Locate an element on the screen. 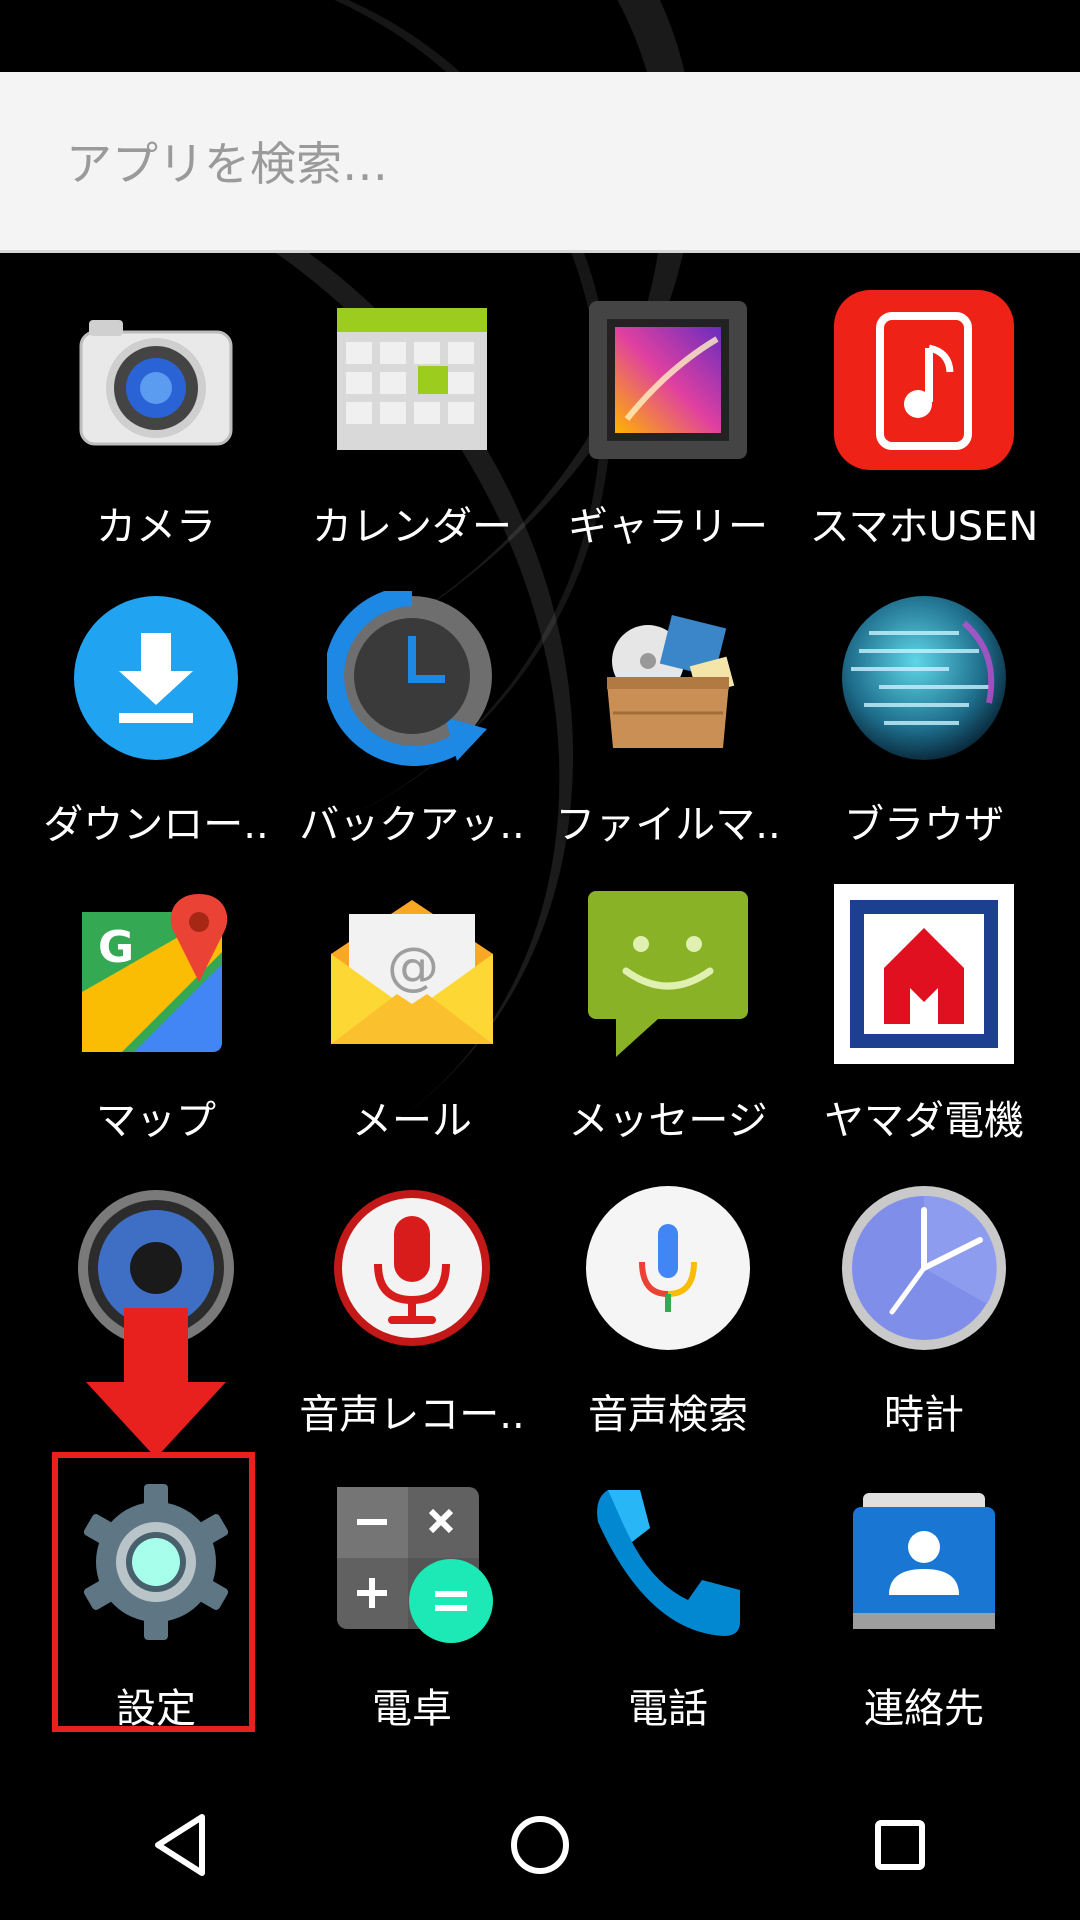  app-label: 時計 is located at coordinates (924, 1415).